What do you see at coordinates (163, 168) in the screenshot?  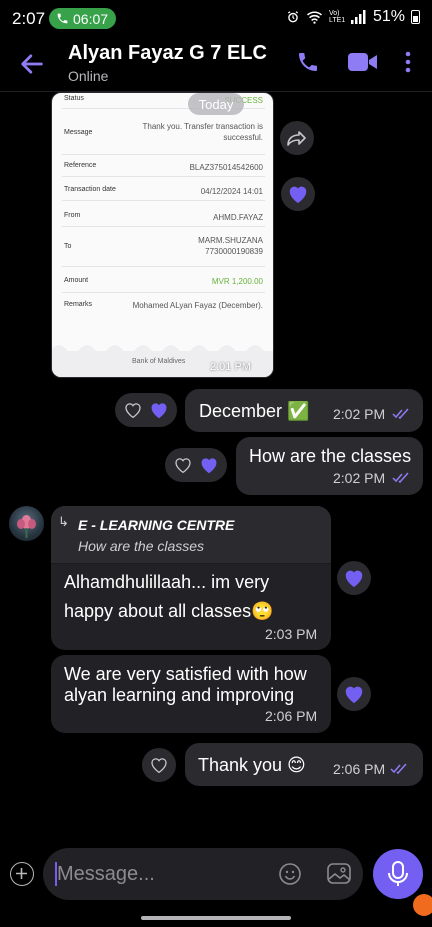 I see `receipt-row: Reference BLAZ375014542600` at bounding box center [163, 168].